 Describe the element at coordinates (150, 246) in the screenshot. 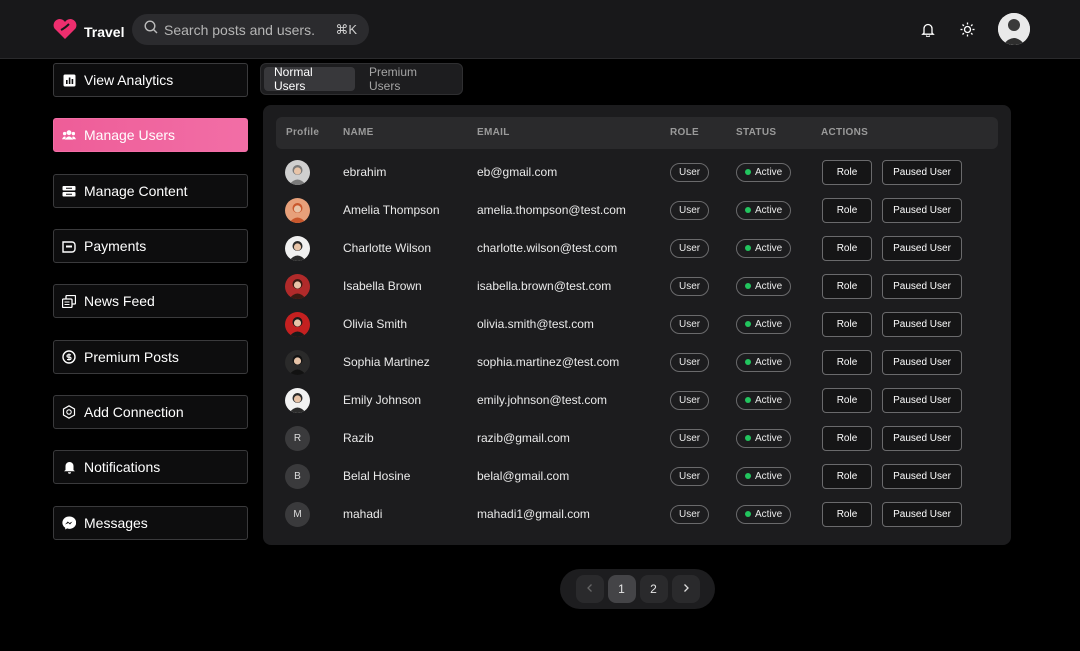

I see `sidebar-item-payments: Payments` at that location.